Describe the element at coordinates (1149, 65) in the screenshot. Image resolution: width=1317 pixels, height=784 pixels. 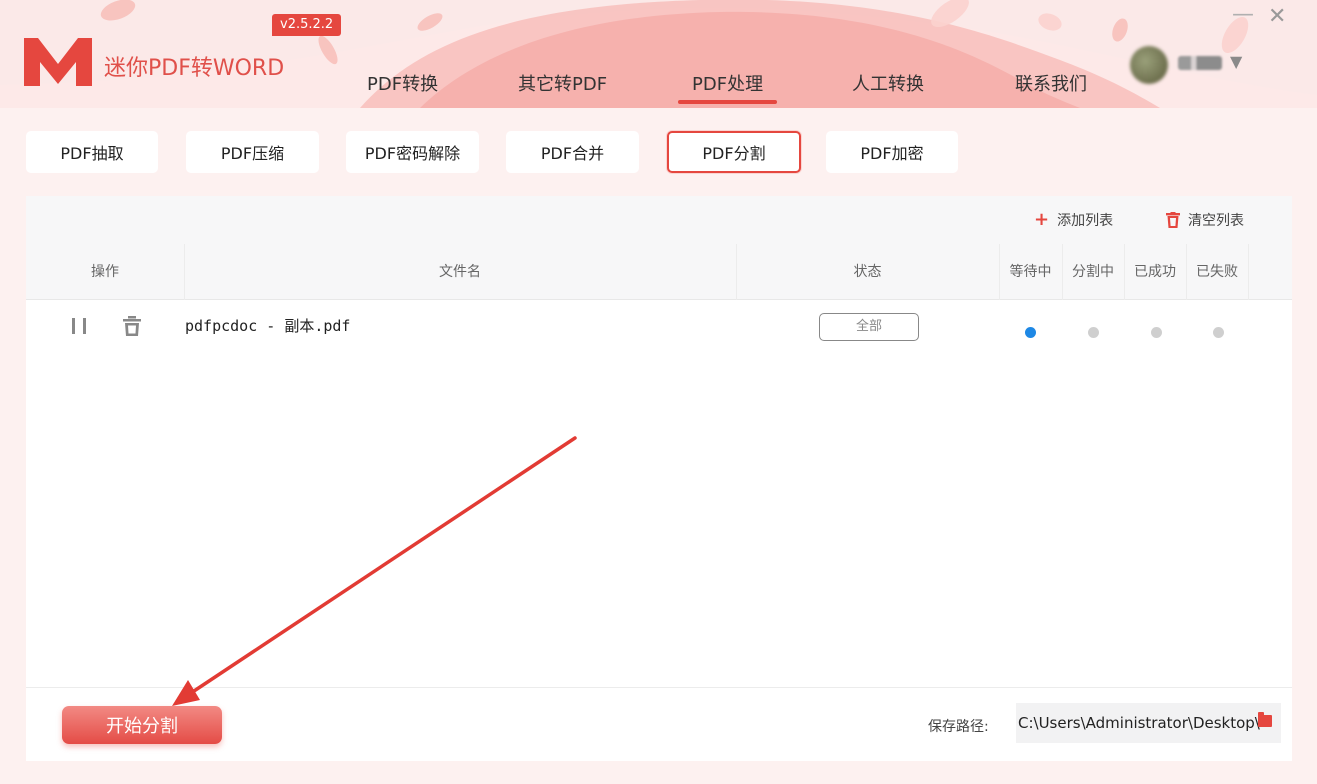
I see `avatar` at that location.